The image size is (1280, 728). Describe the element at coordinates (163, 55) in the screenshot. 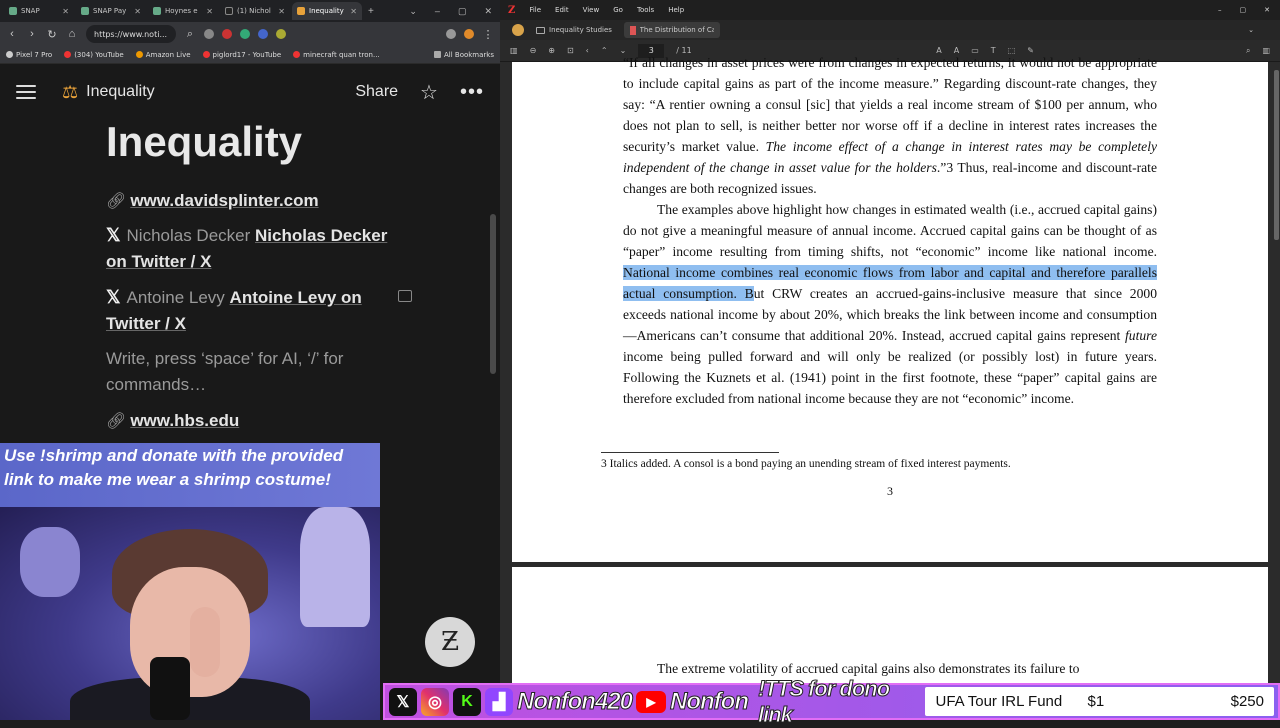

I see `bookmark-item: Amazon Live` at that location.